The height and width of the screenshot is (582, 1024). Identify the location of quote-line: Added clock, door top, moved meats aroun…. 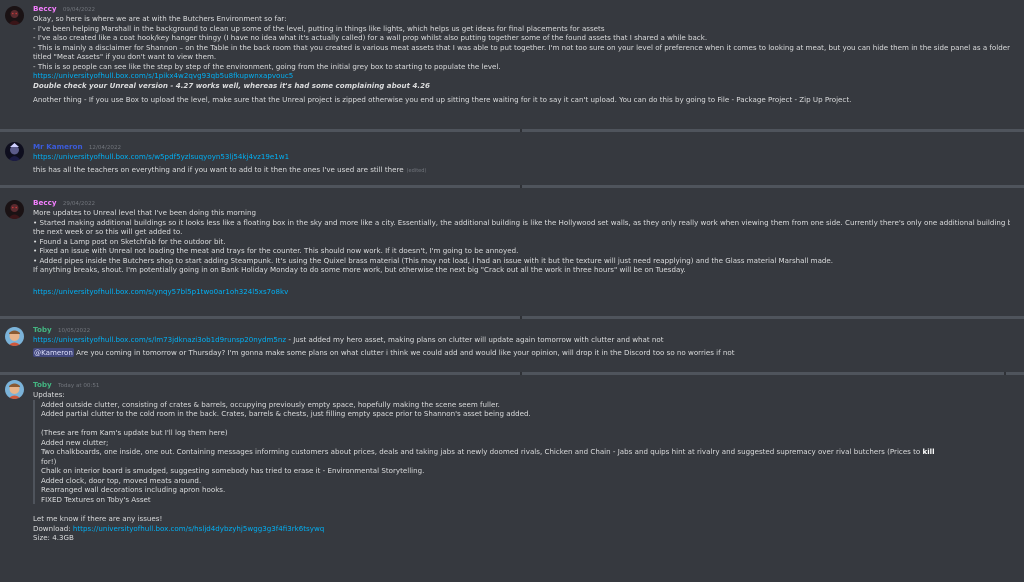
(121, 480).